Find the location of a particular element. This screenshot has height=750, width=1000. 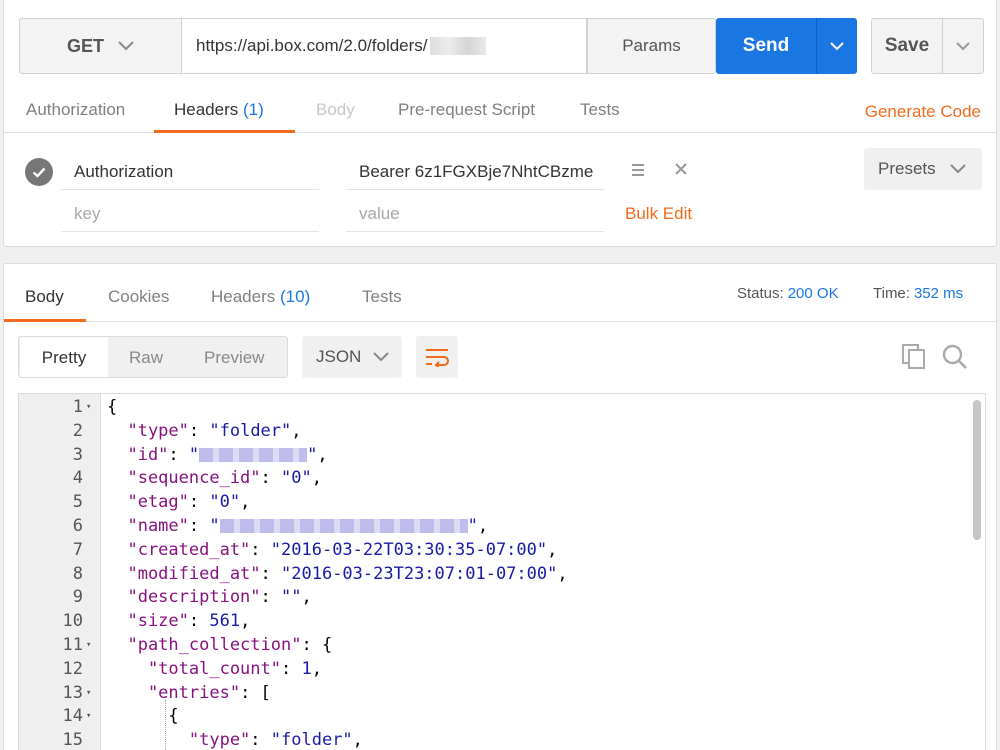

tab-count: (1) is located at coordinates (253, 109).